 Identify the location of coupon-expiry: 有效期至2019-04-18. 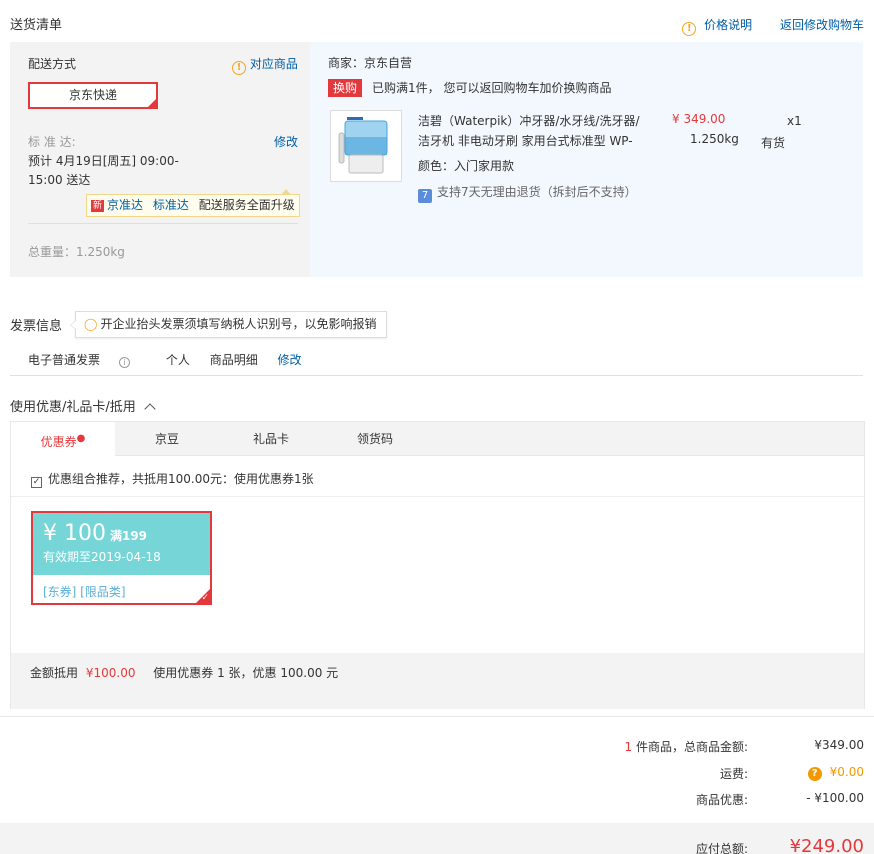
(102, 557).